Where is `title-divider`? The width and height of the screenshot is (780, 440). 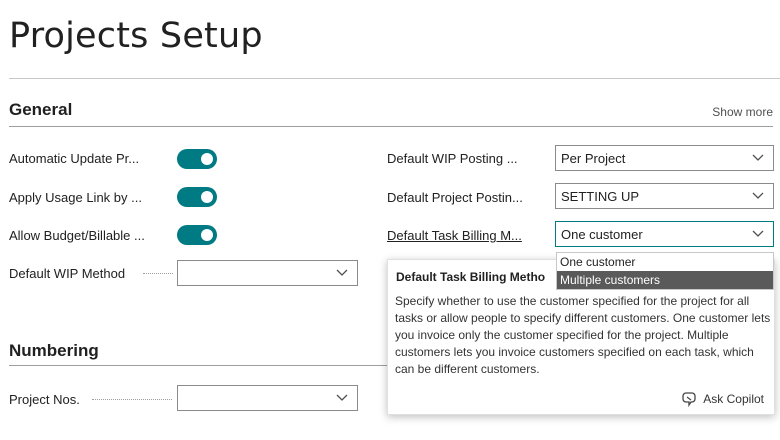
title-divider is located at coordinates (394, 78).